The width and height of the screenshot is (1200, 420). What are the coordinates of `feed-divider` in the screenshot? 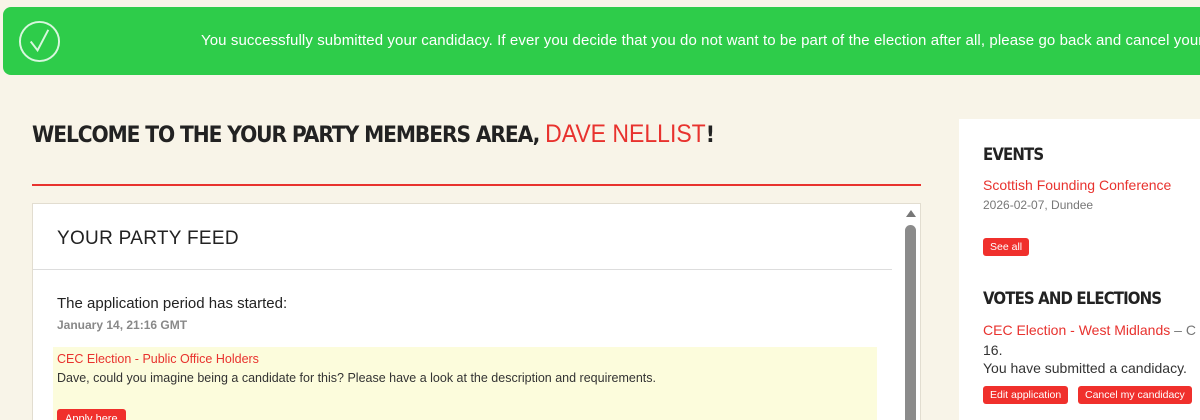 It's located at (462, 269).